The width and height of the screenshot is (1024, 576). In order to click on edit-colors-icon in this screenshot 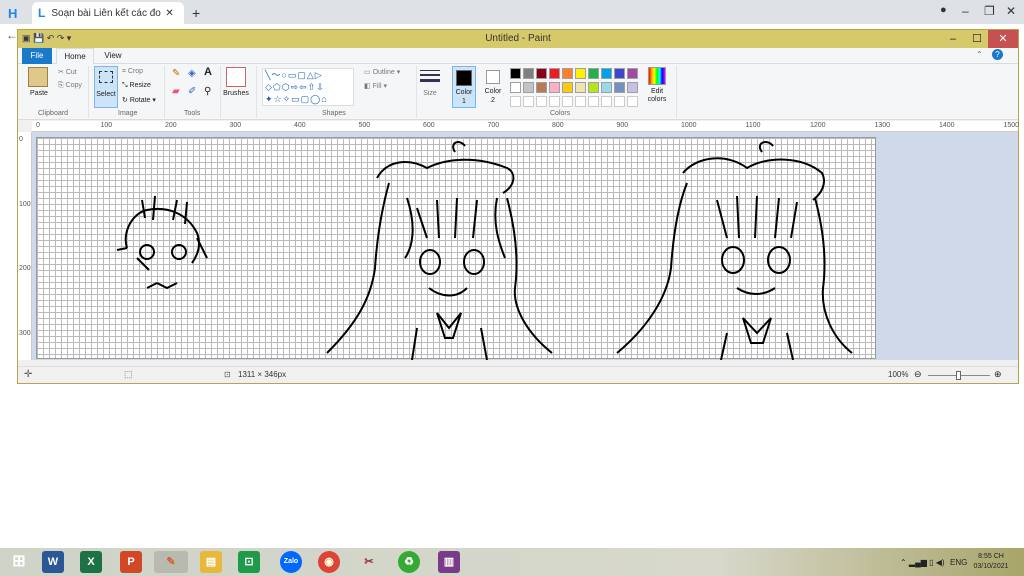, I will do `click(657, 76)`.